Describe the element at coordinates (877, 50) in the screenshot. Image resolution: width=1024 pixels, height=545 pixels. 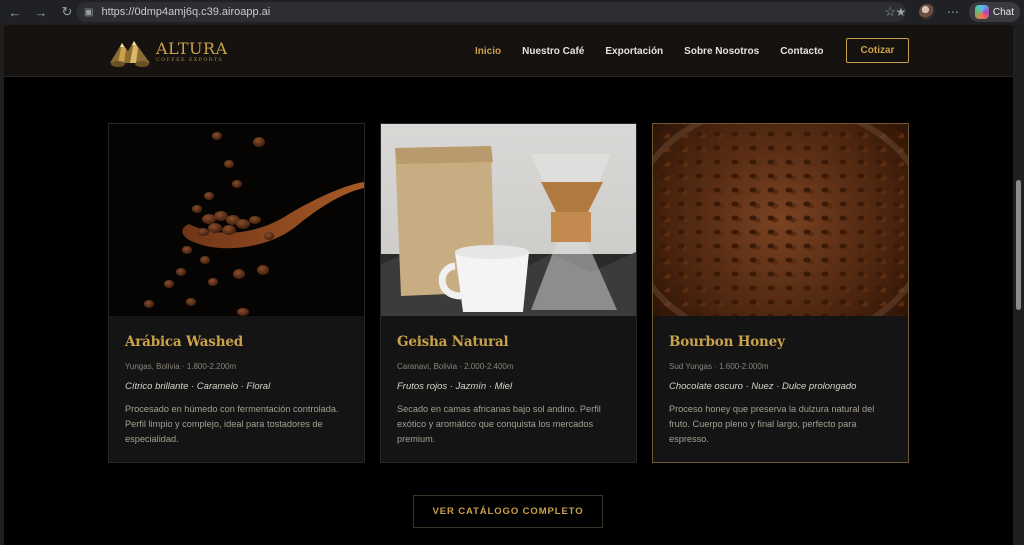
I see `cotizar-button: Cotizar` at that location.